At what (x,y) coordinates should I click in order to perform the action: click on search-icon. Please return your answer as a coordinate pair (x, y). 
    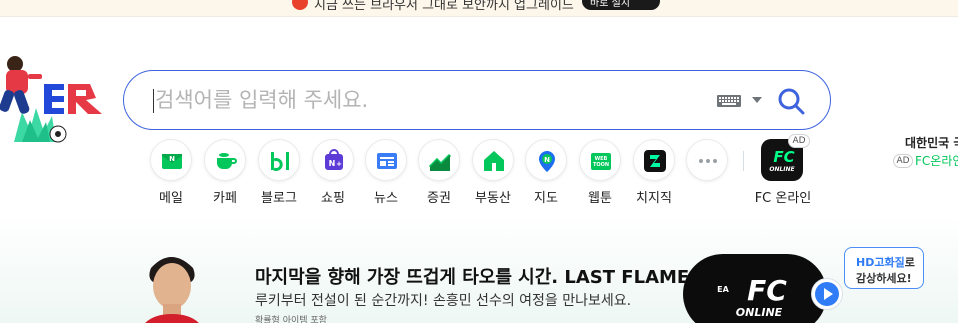
    Looking at the image, I should click on (791, 101).